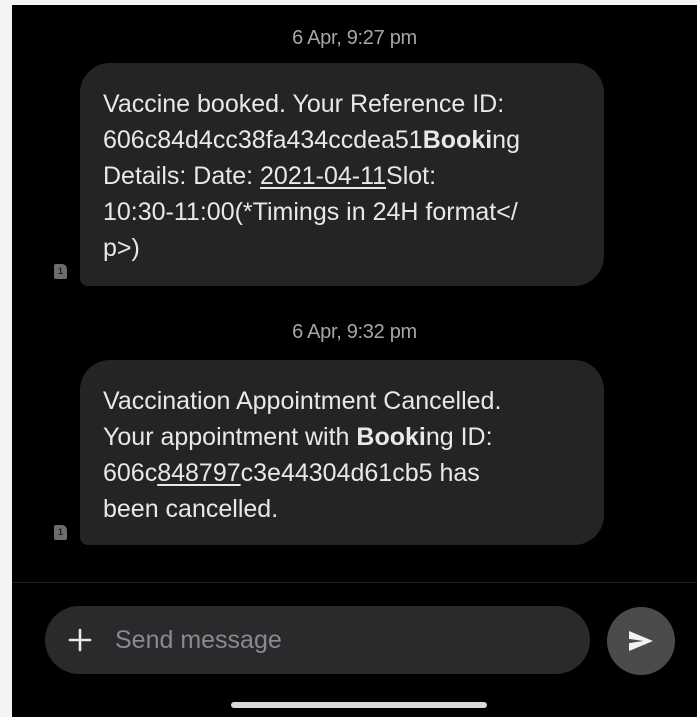 This screenshot has width=697, height=717. I want to click on message-line: Vaccination Appointment Cancelled., so click(342, 401).